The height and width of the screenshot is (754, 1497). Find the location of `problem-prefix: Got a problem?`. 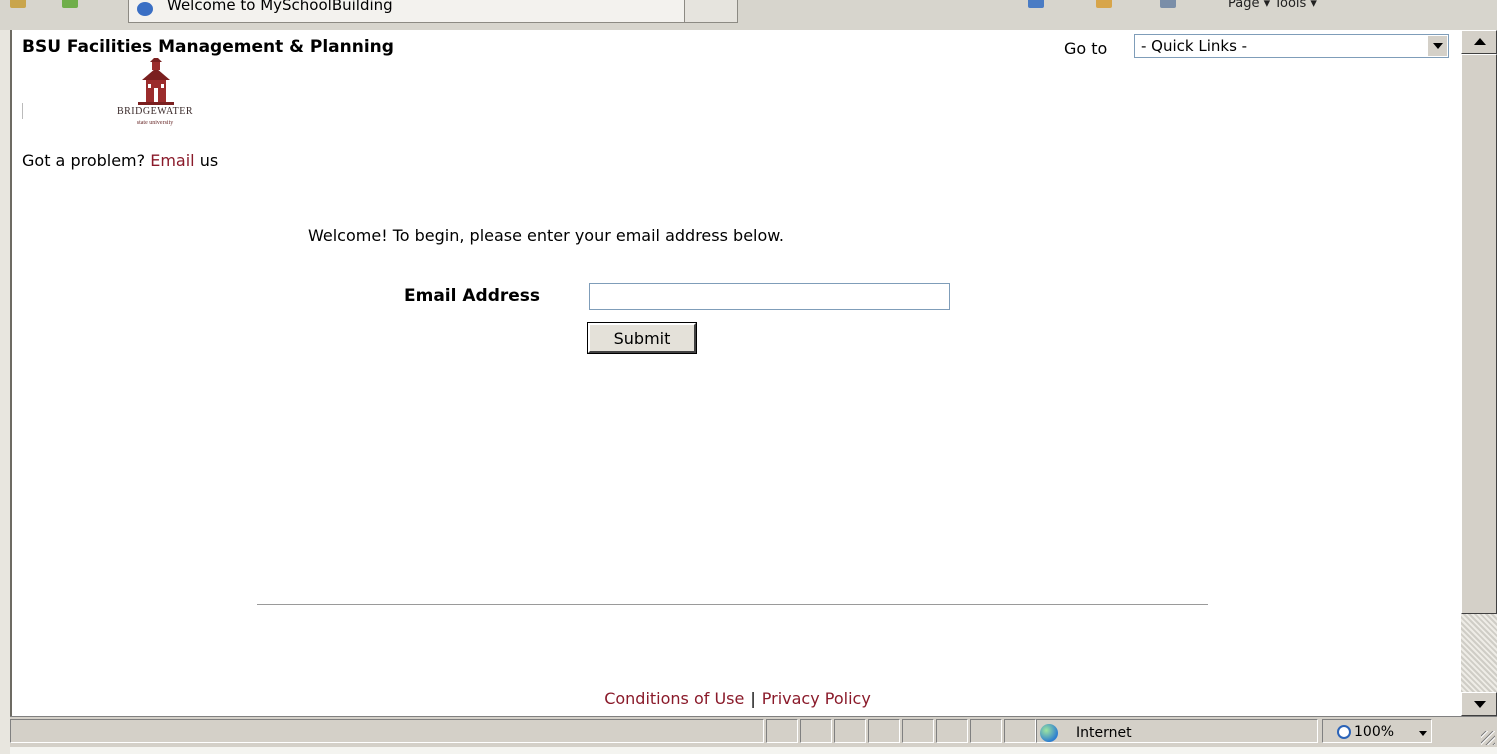

problem-prefix: Got a problem? is located at coordinates (84, 160).